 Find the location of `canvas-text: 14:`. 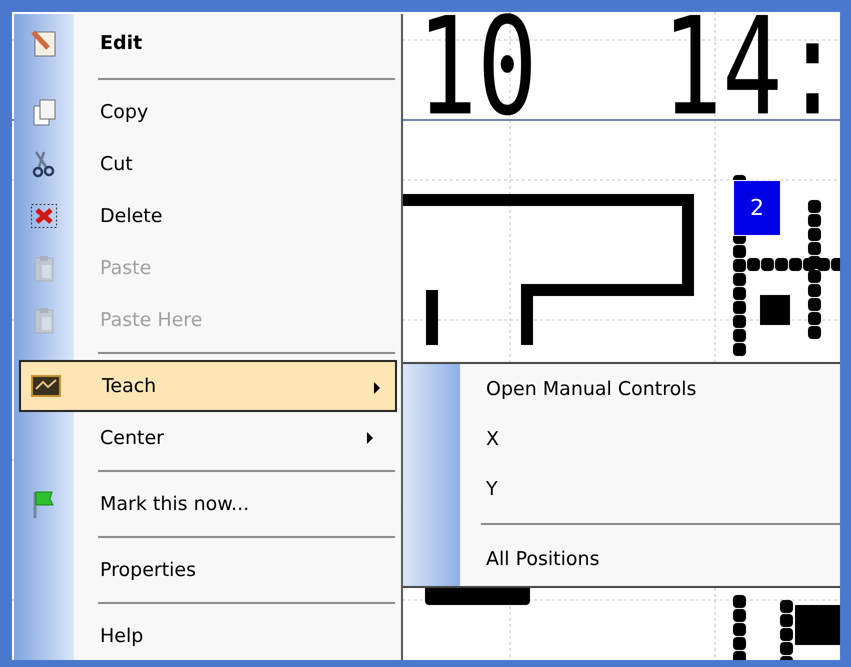

canvas-text: 14: is located at coordinates (751, 73).